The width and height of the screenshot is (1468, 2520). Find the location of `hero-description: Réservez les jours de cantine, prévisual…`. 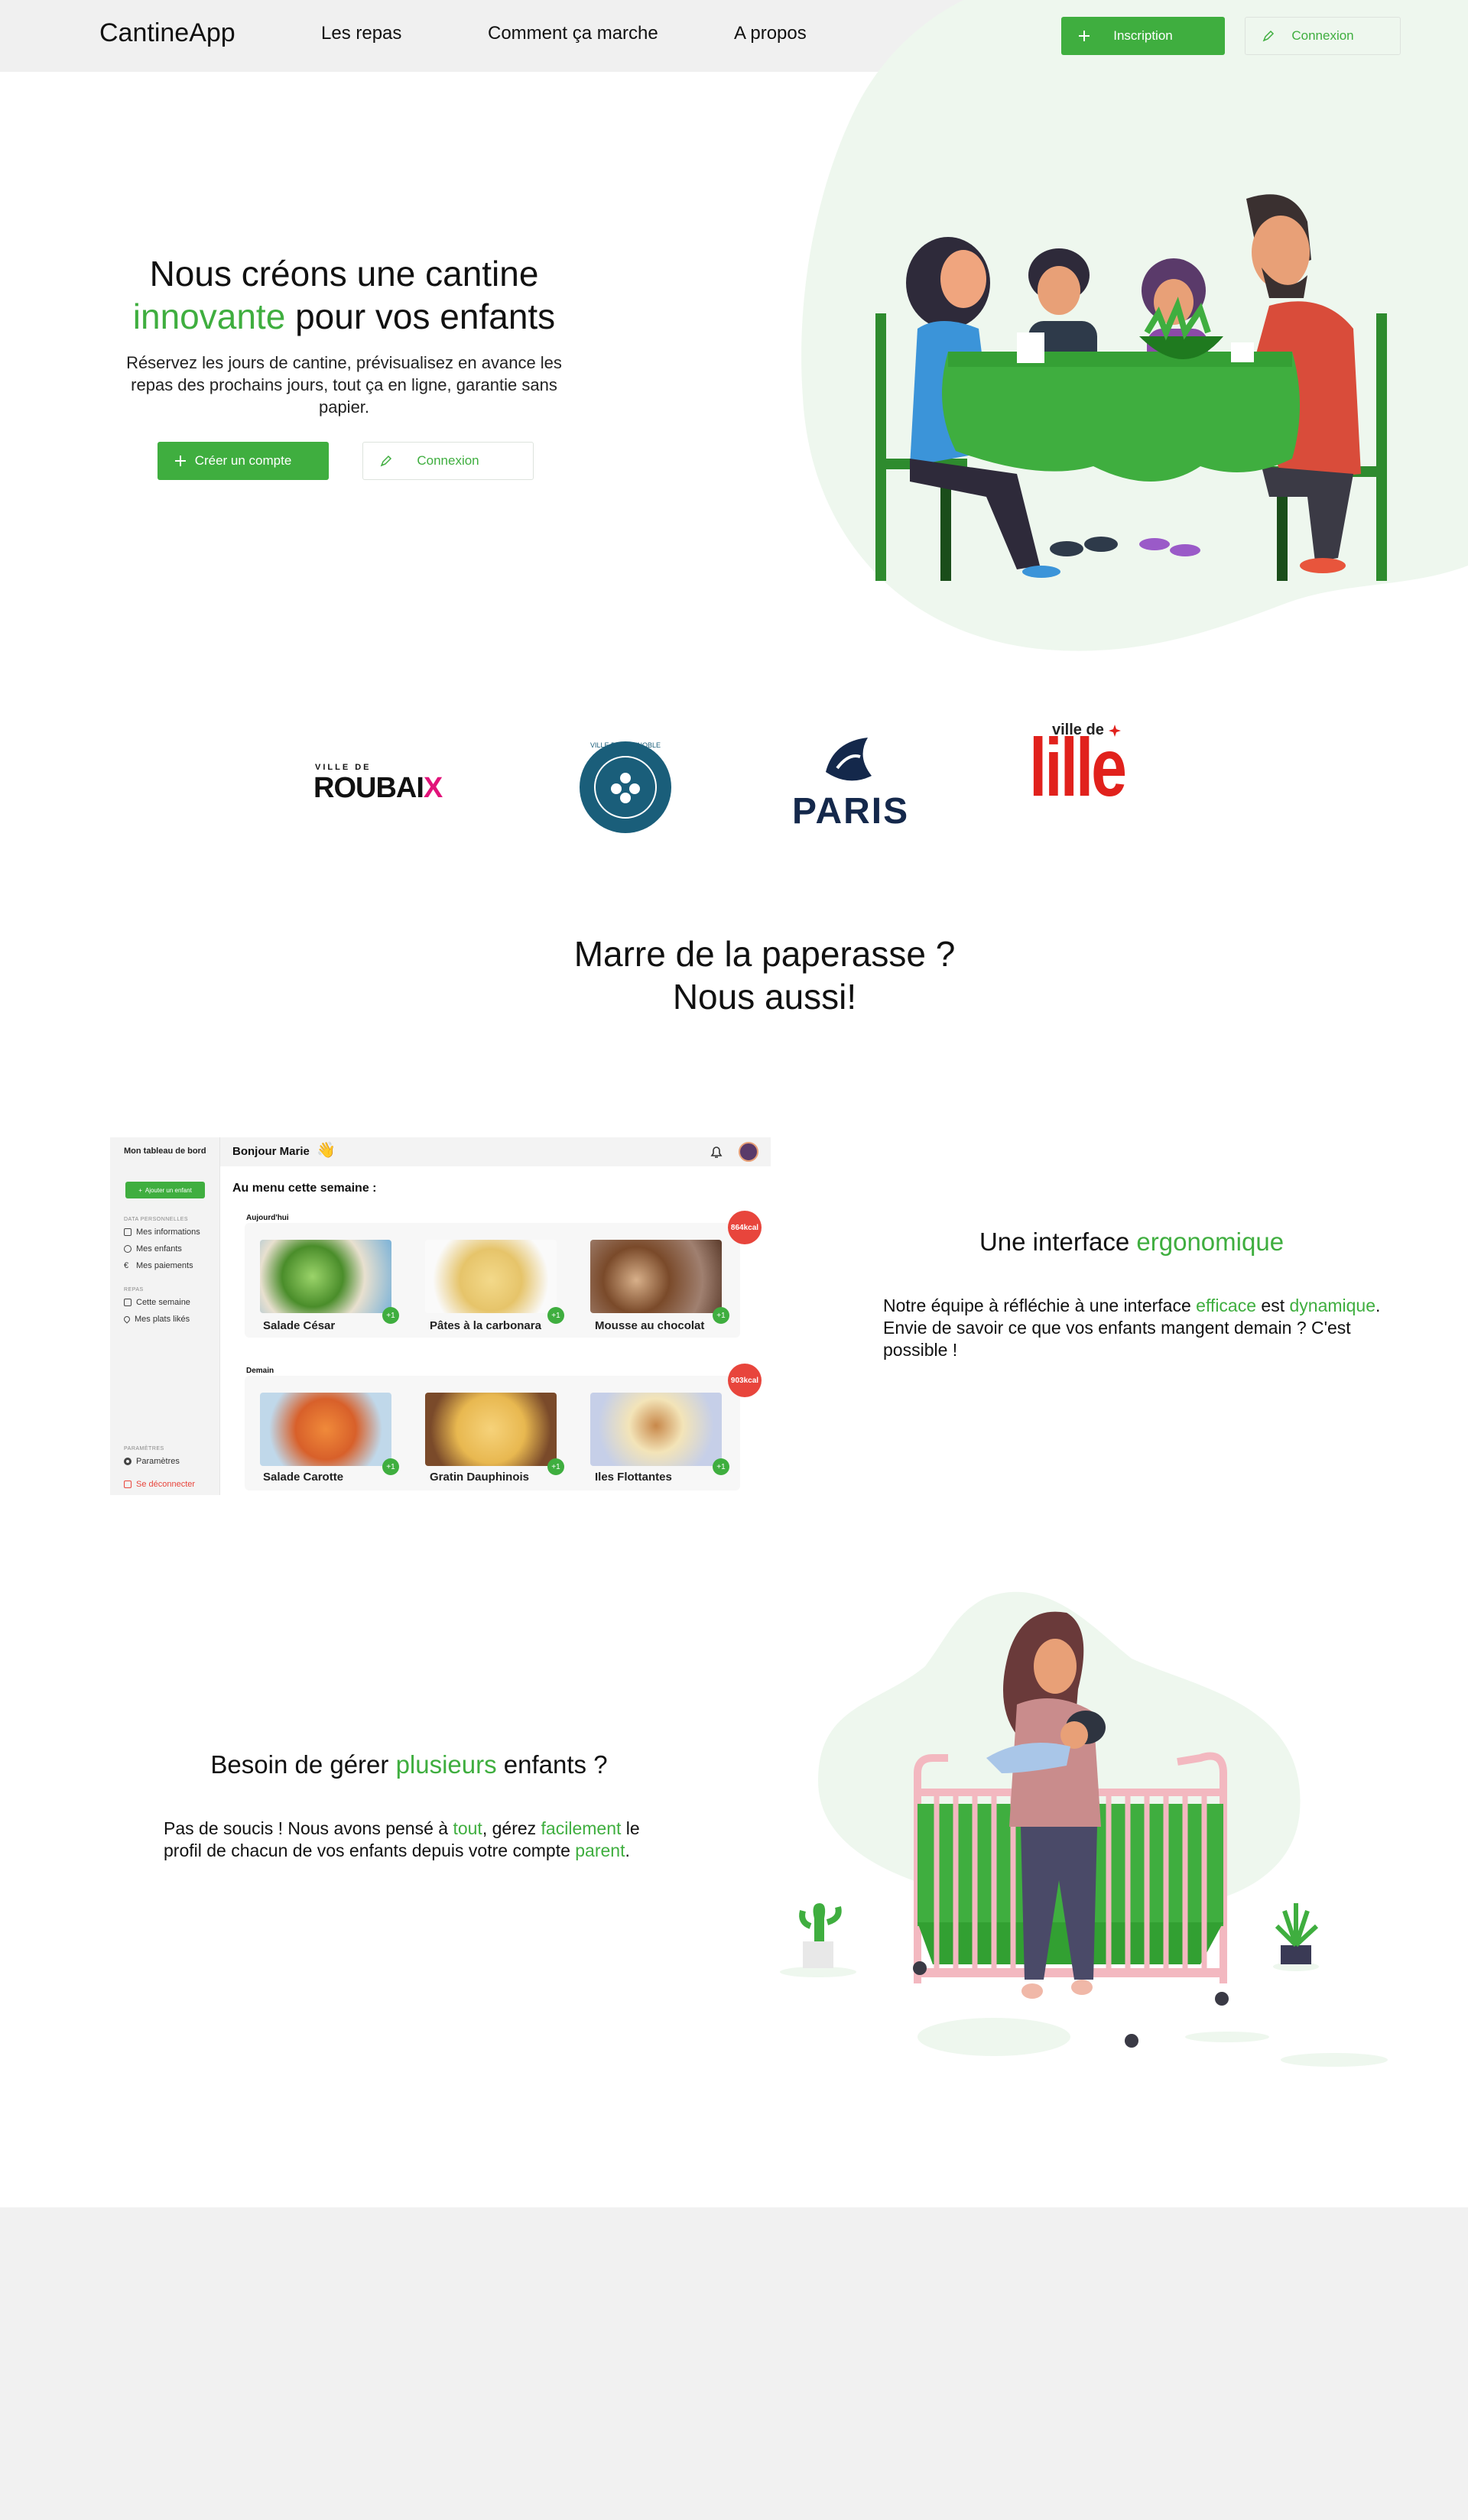

hero-description: Réservez les jours de cantine, prévisual… is located at coordinates (344, 385).